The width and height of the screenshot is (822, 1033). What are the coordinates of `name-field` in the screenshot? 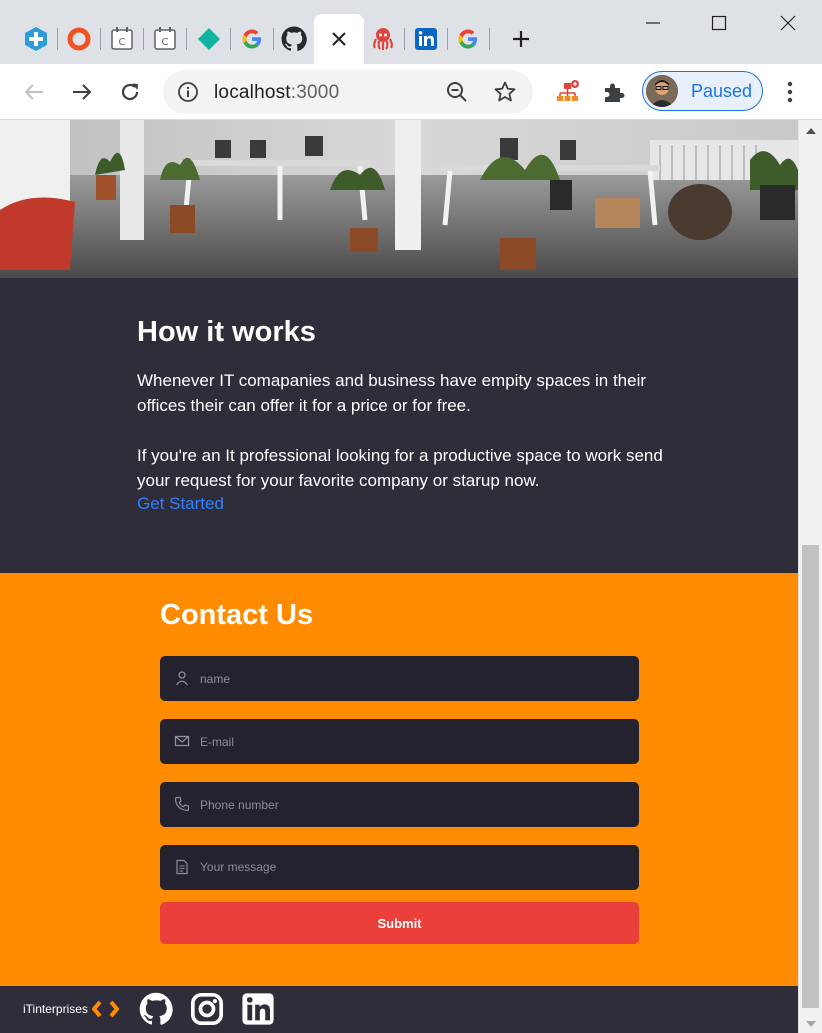 It's located at (399, 678).